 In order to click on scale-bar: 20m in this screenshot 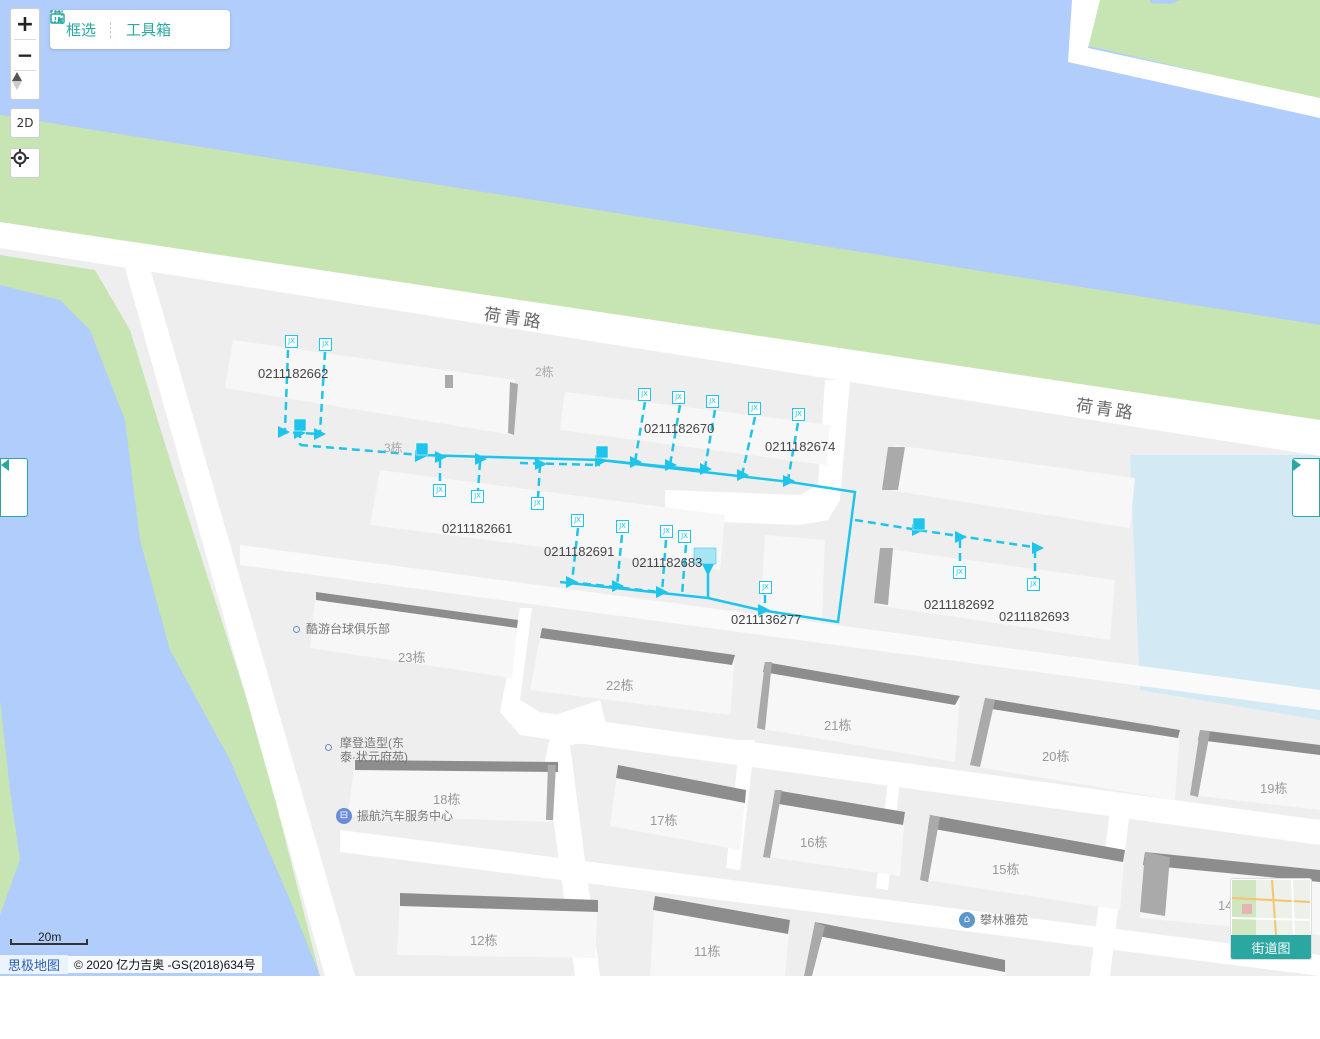, I will do `click(50, 939)`.